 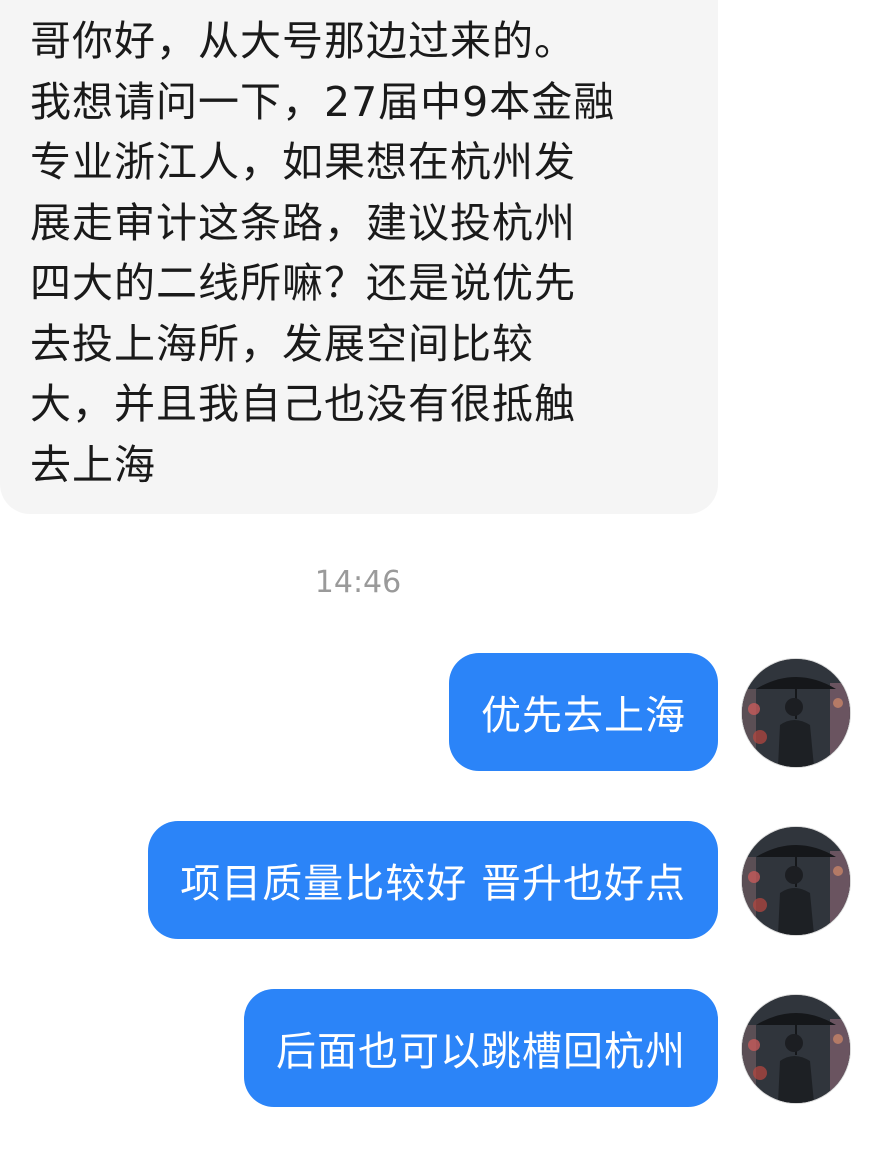 What do you see at coordinates (433, 884) in the screenshot?
I see `outgoing-message-text: 项目质量比较好 晋升也好点` at bounding box center [433, 884].